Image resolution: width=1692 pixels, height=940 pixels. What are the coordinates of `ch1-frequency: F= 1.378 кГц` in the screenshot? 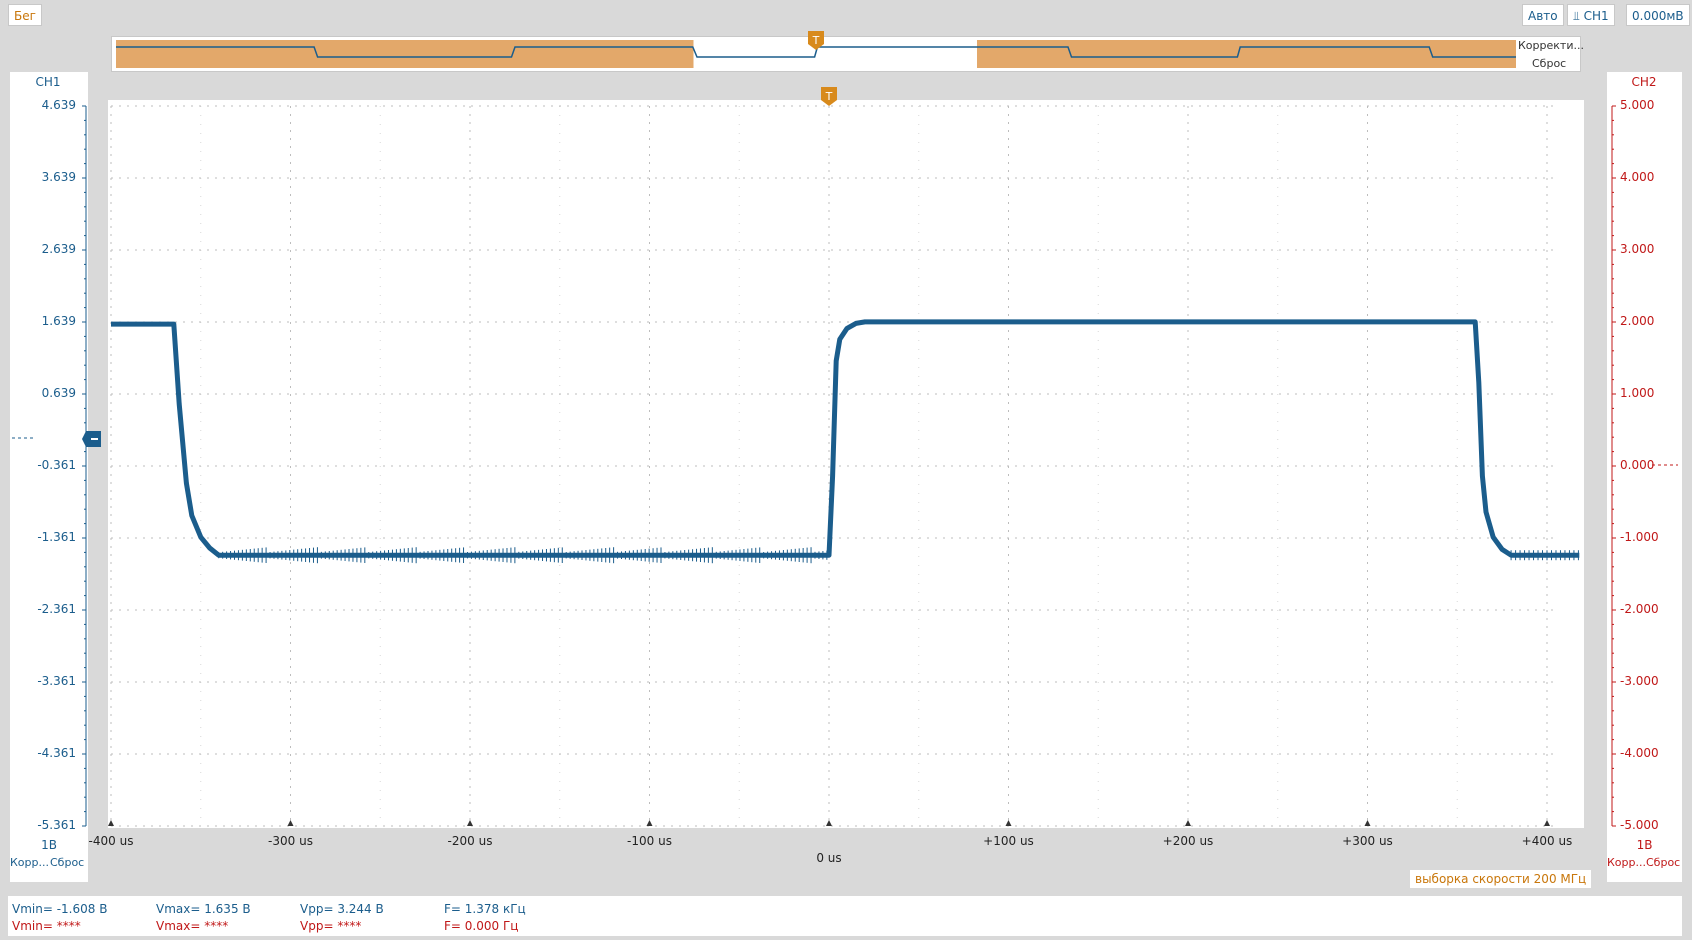 It's located at (485, 909).